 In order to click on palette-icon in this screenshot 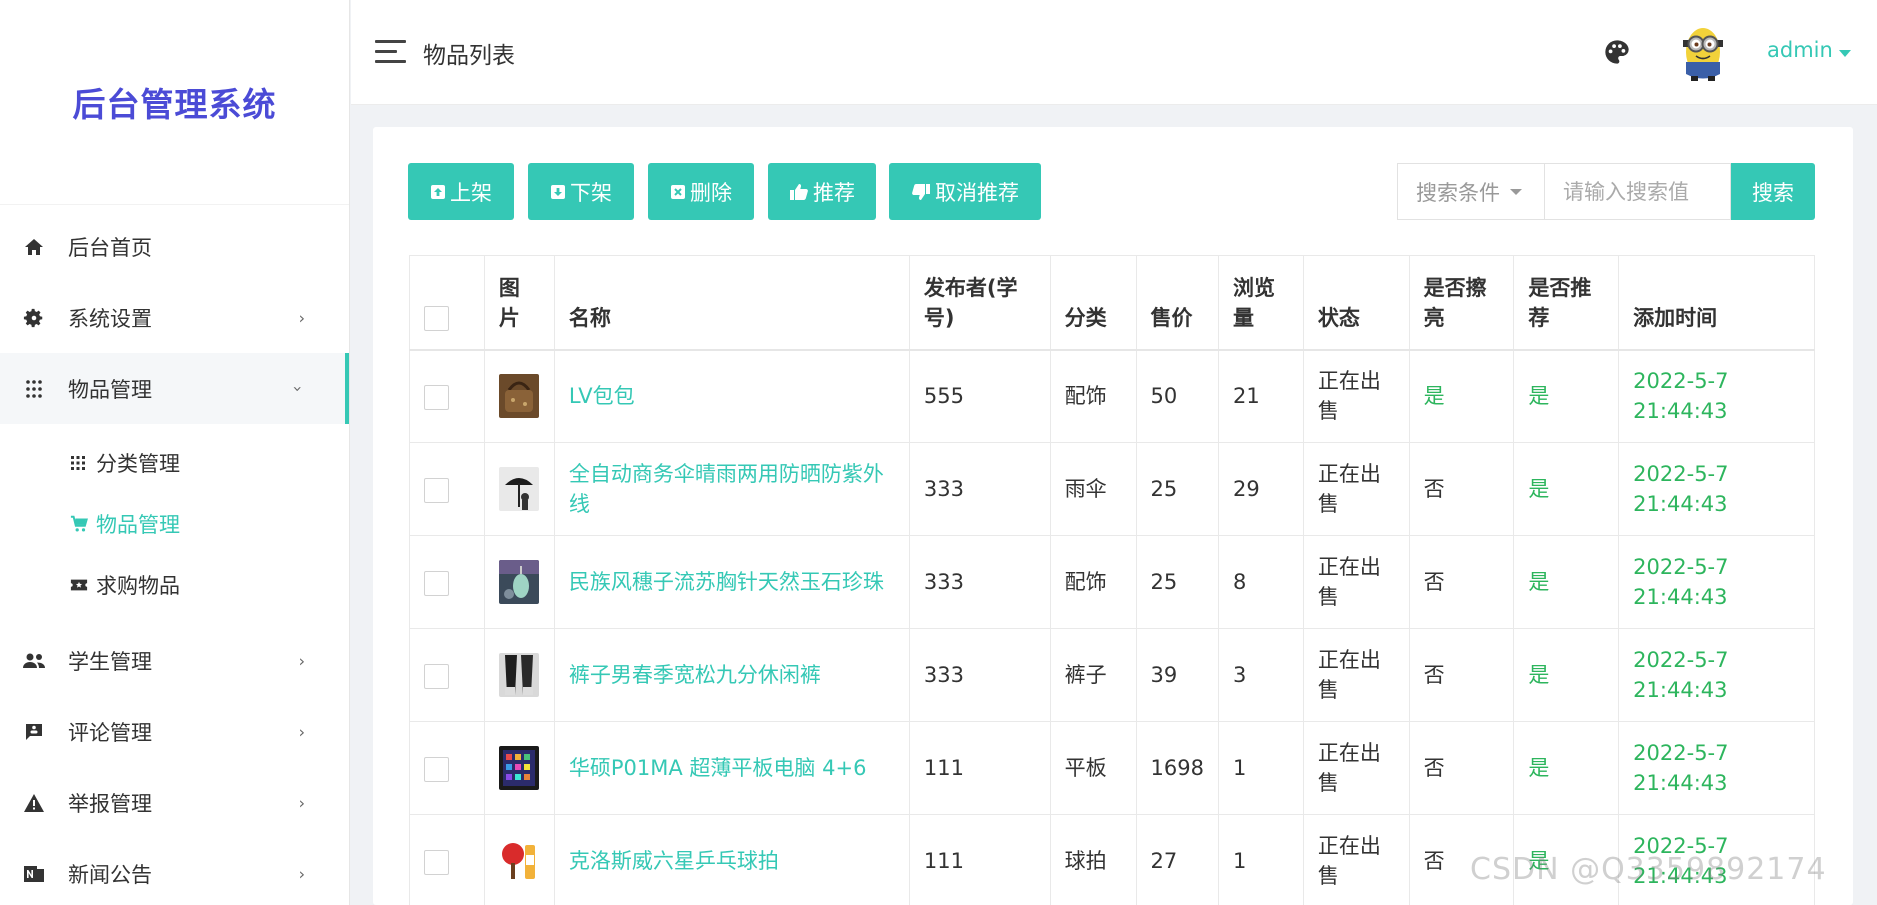, I will do `click(1617, 52)`.